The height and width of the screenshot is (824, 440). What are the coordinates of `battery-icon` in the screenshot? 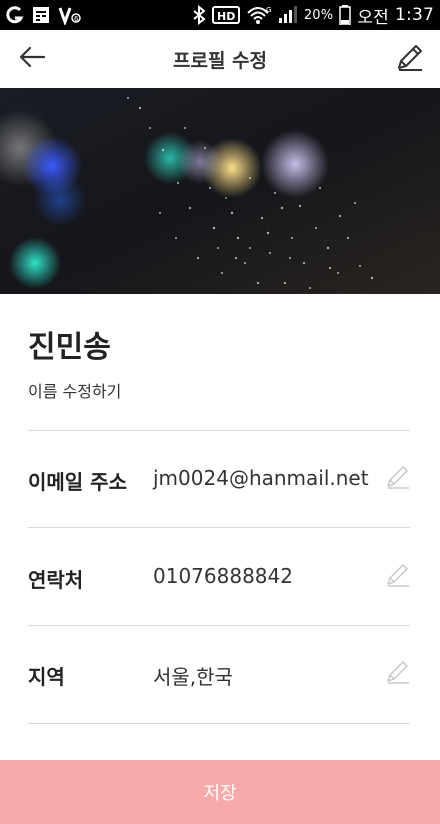 It's located at (345, 15).